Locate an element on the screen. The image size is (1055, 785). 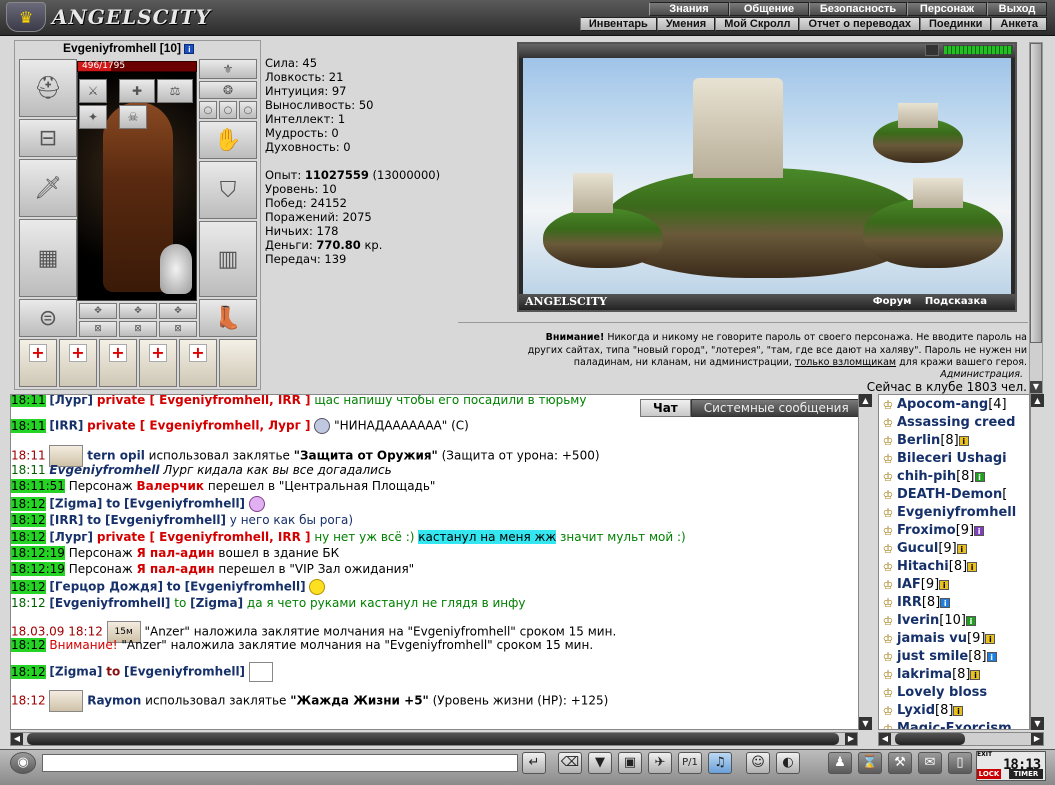
online-user: ♔ Evgeniyfromhell is located at coordinates (948, 514).